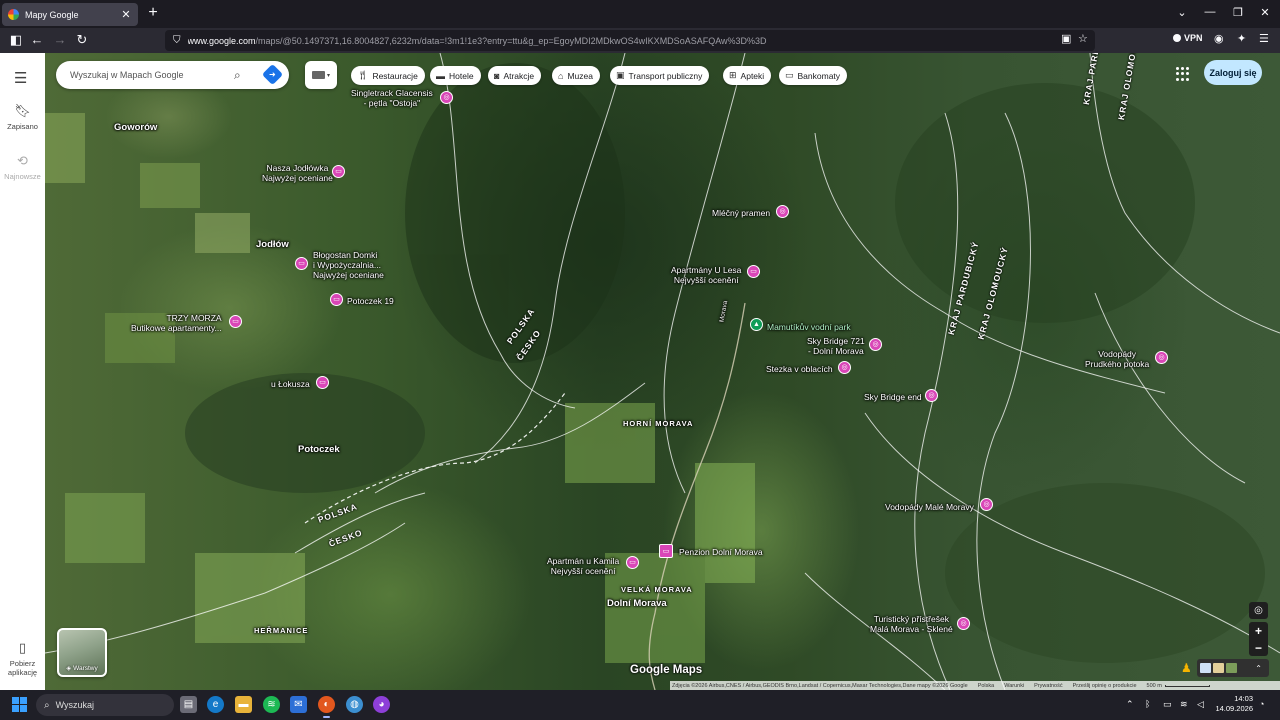  What do you see at coordinates (515, 75) in the screenshot?
I see `chip-attractions: ◙ Atrakcje` at bounding box center [515, 75].